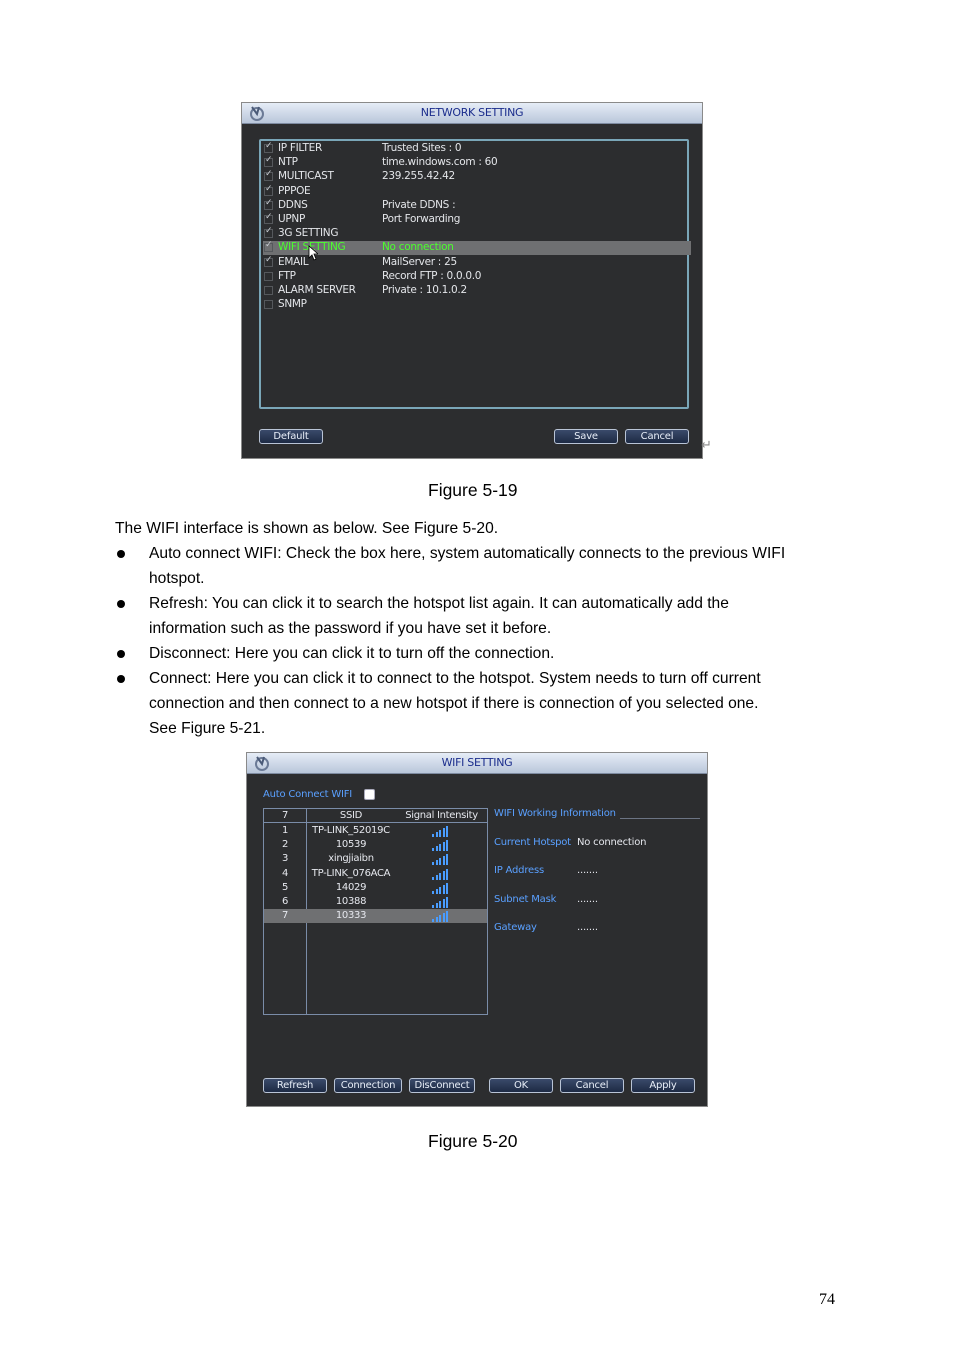 The width and height of the screenshot is (954, 1350). Describe the element at coordinates (532, 842) in the screenshot. I see `current-hotspot-label: Current Hotspot` at that location.